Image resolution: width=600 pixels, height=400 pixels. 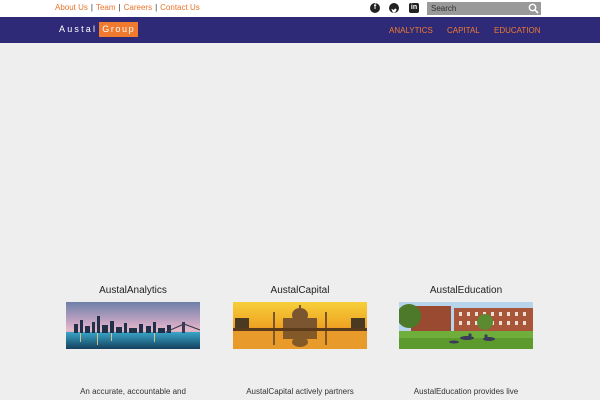 I want to click on top-utility-bar: About Us | Team | Careers | Contact Us f in, so click(x=300, y=8).